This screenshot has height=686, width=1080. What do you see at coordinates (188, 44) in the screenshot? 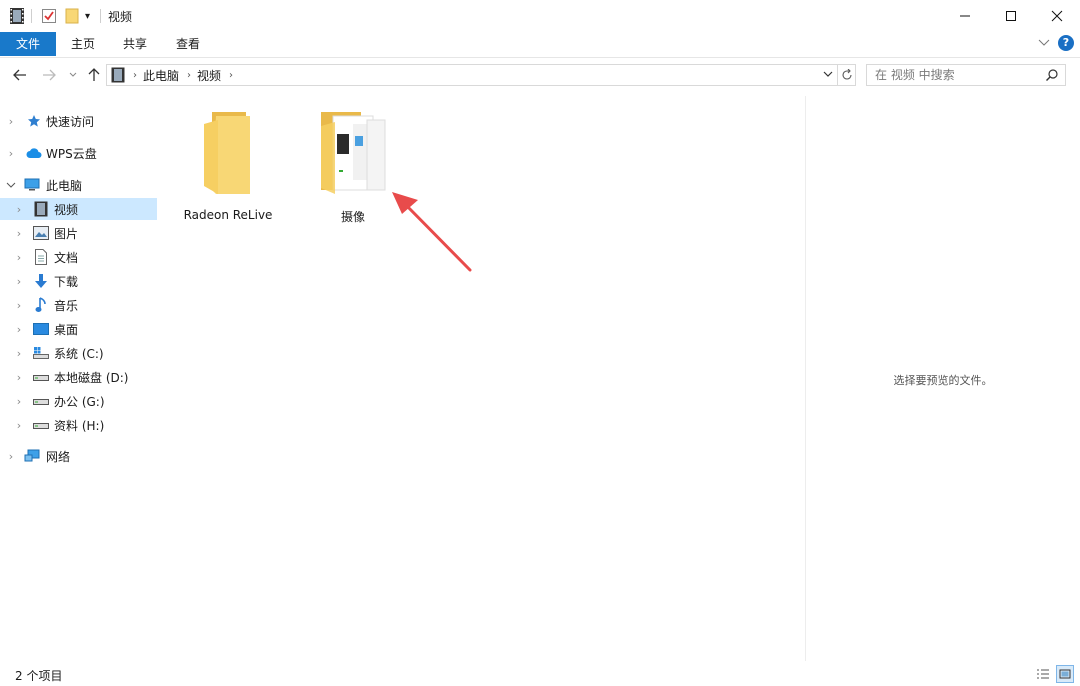
I see `tab-view: 查看` at bounding box center [188, 44].